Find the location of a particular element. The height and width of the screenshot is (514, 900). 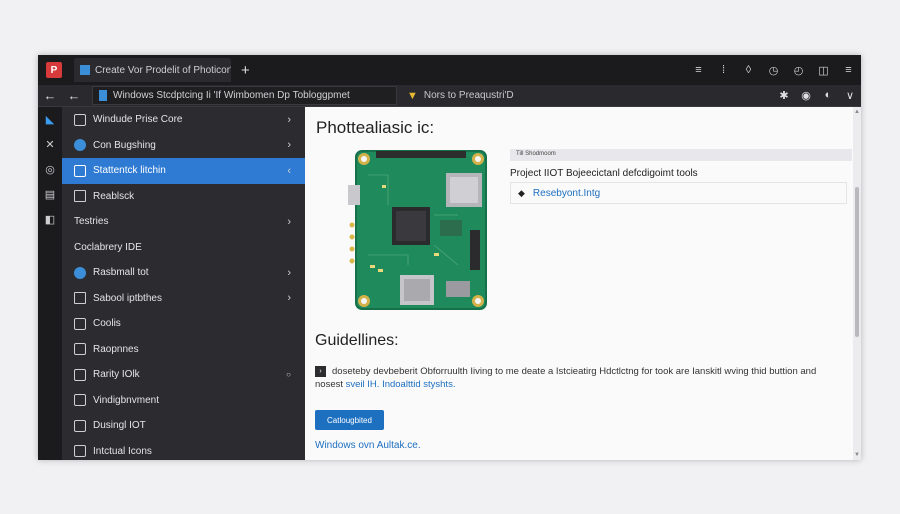

clock-icon: ◷ is located at coordinates (773, 70).